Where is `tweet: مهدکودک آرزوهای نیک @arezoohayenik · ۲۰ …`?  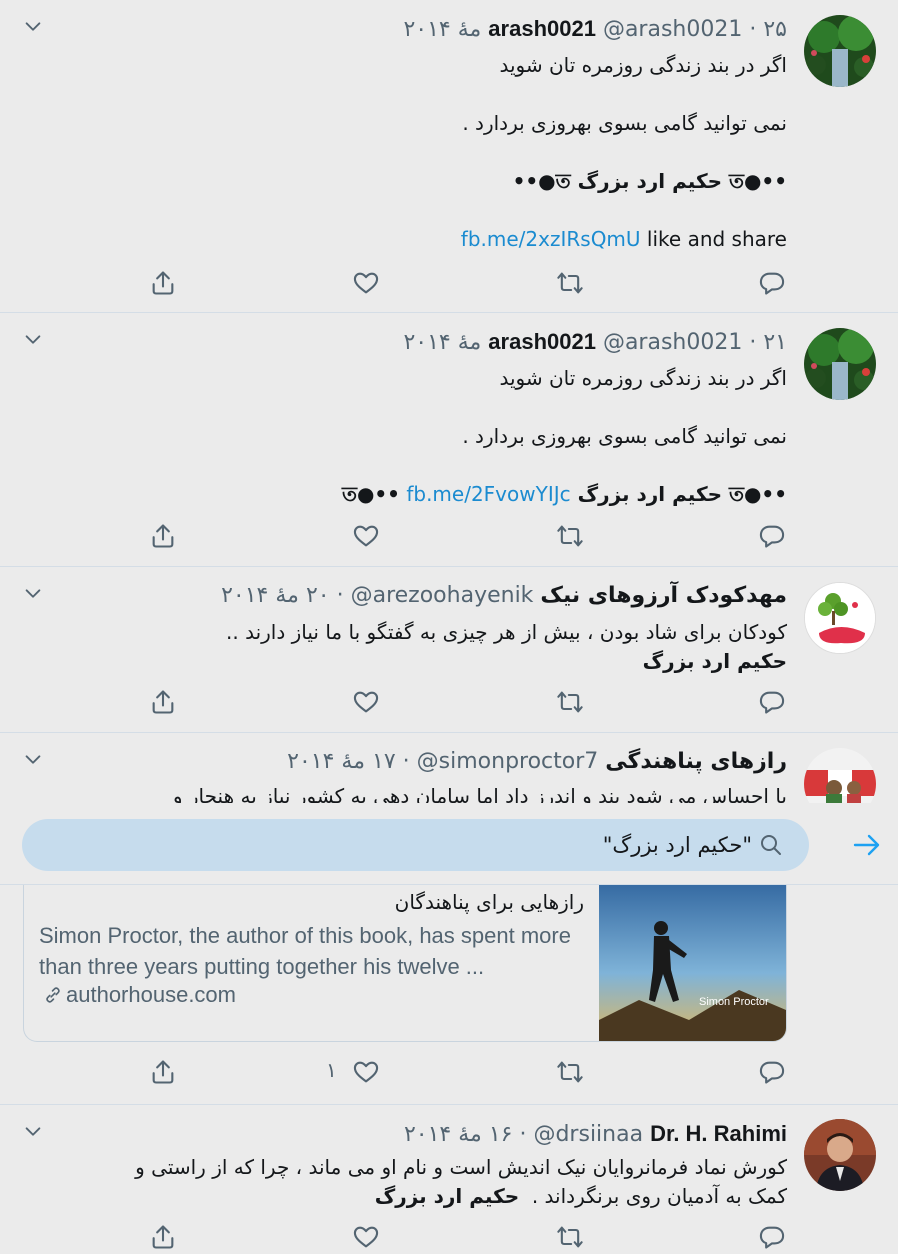
tweet: مهدکودک آرزوهای نیک @arezoohayenik · ۲۰ … is located at coordinates (449, 650).